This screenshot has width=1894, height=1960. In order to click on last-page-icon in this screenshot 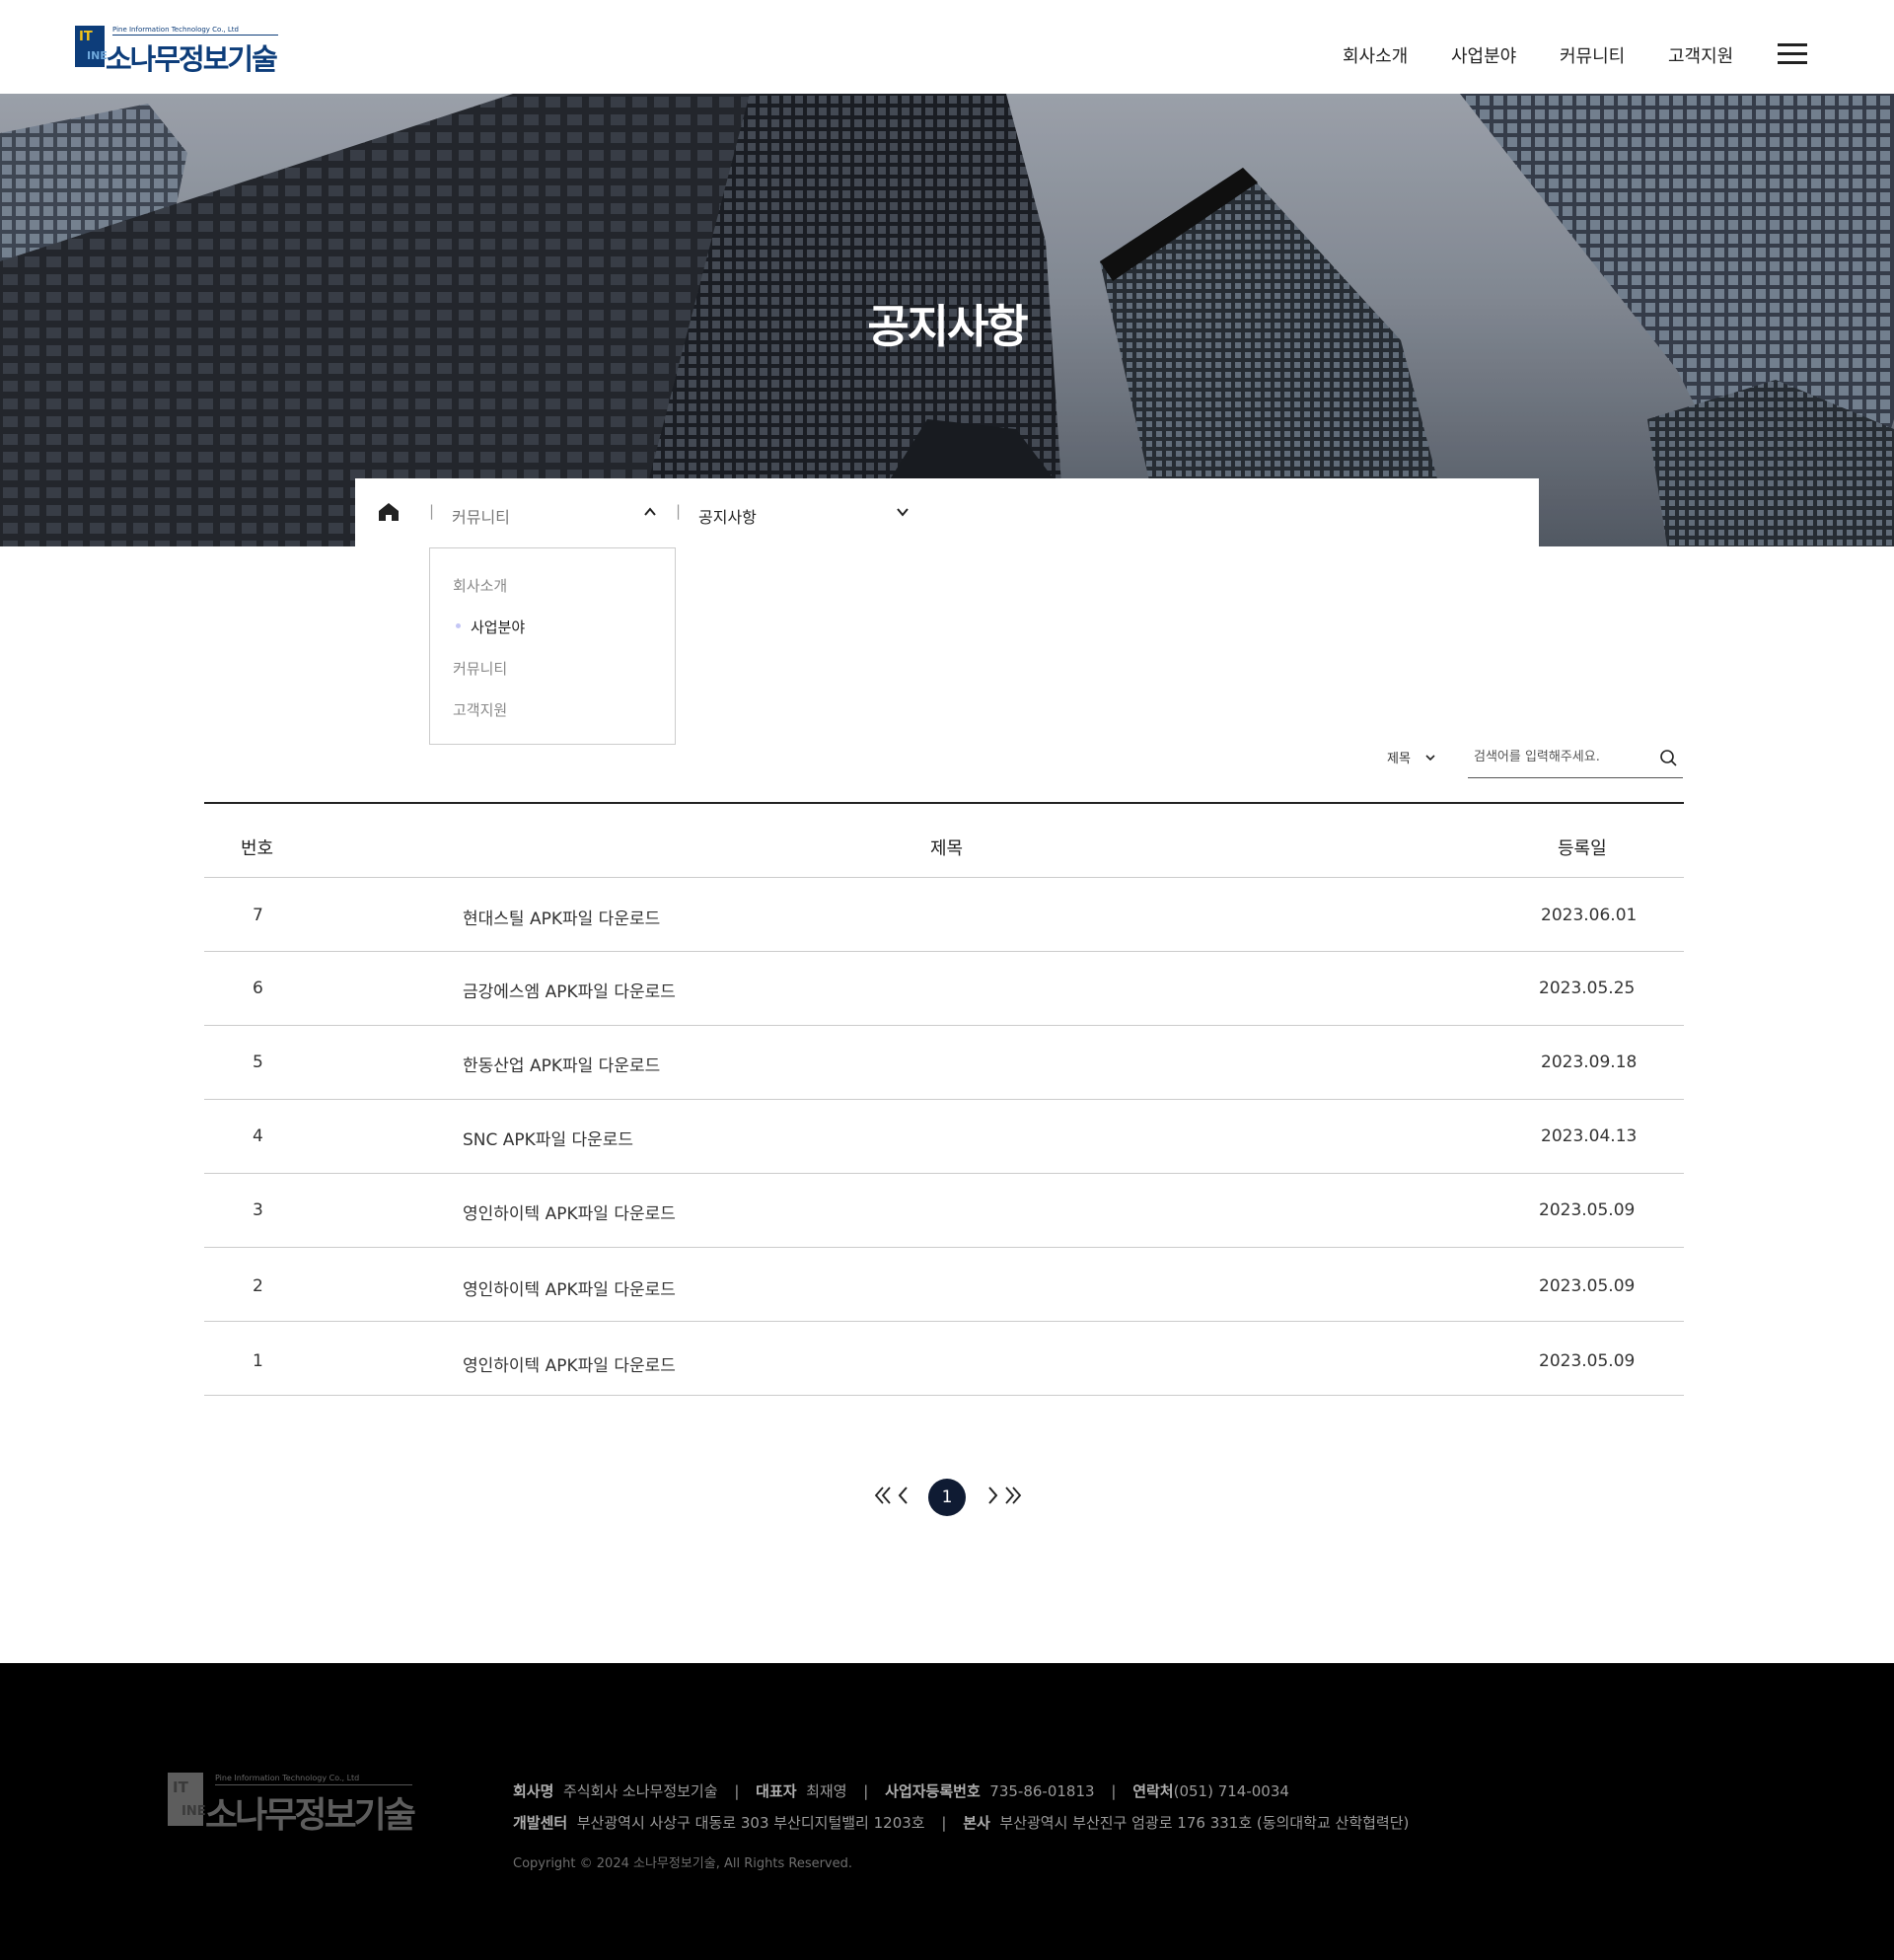, I will do `click(1010, 1496)`.